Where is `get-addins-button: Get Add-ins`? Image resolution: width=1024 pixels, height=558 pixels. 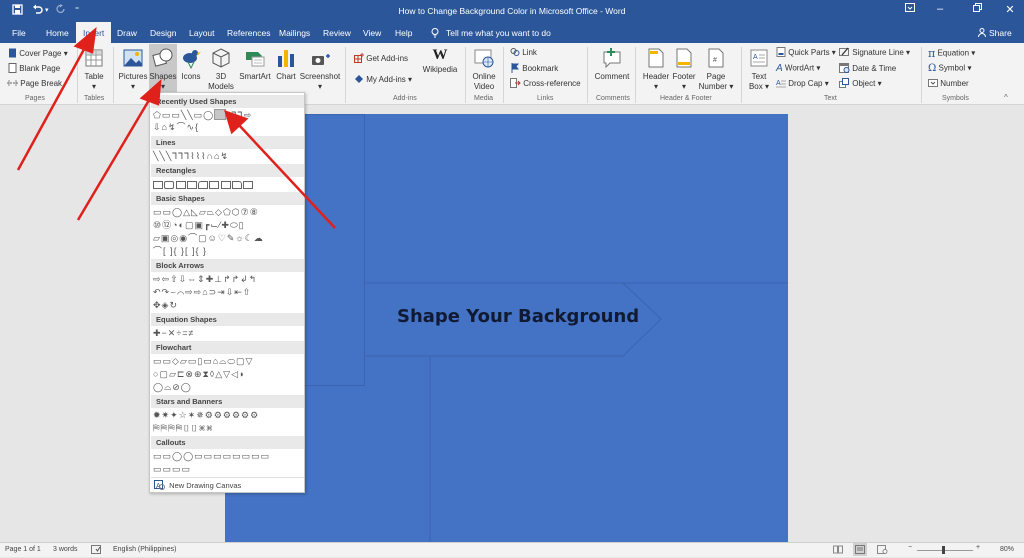 get-addins-button: Get Add-ins is located at coordinates (381, 59).